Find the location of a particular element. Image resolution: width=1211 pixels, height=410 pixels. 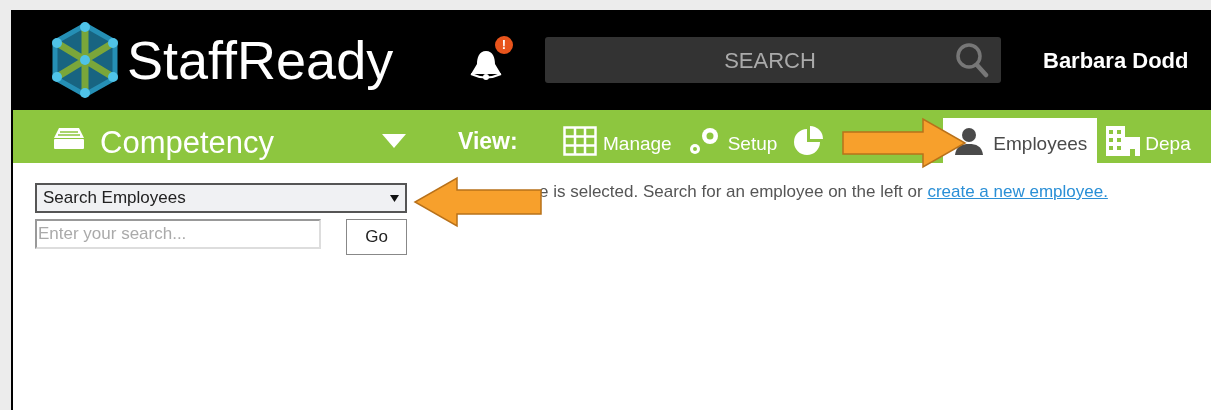

view-tab: Manage is located at coordinates (617, 140).